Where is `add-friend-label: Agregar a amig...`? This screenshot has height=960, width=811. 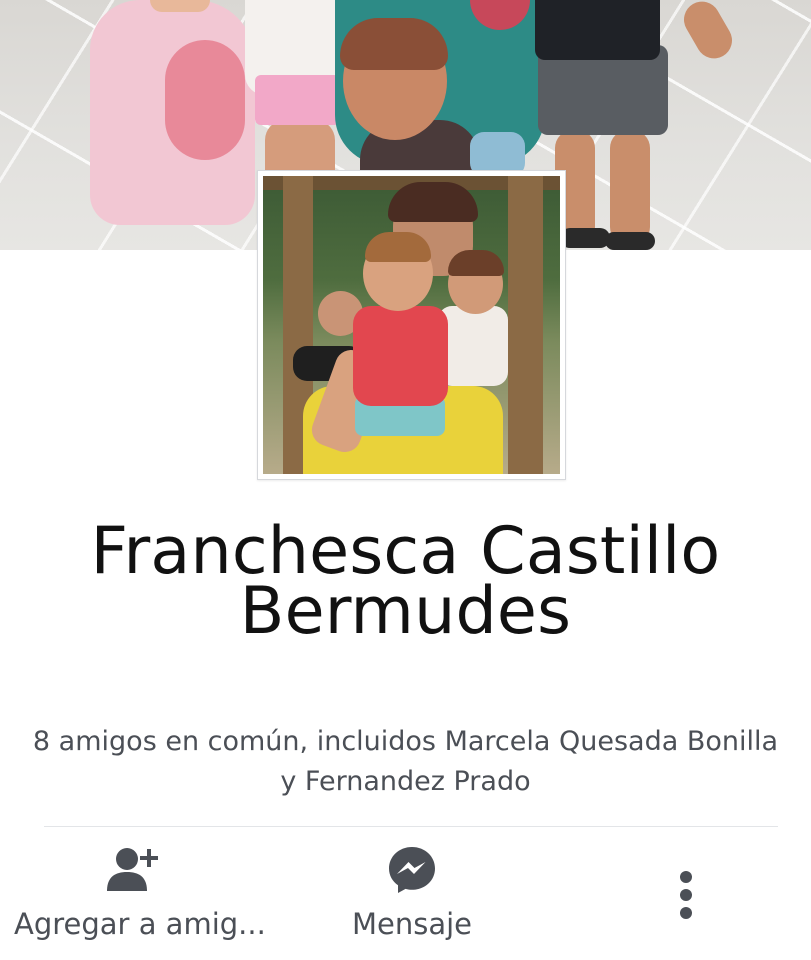
add-friend-label: Agregar a amig... is located at coordinates (140, 924).